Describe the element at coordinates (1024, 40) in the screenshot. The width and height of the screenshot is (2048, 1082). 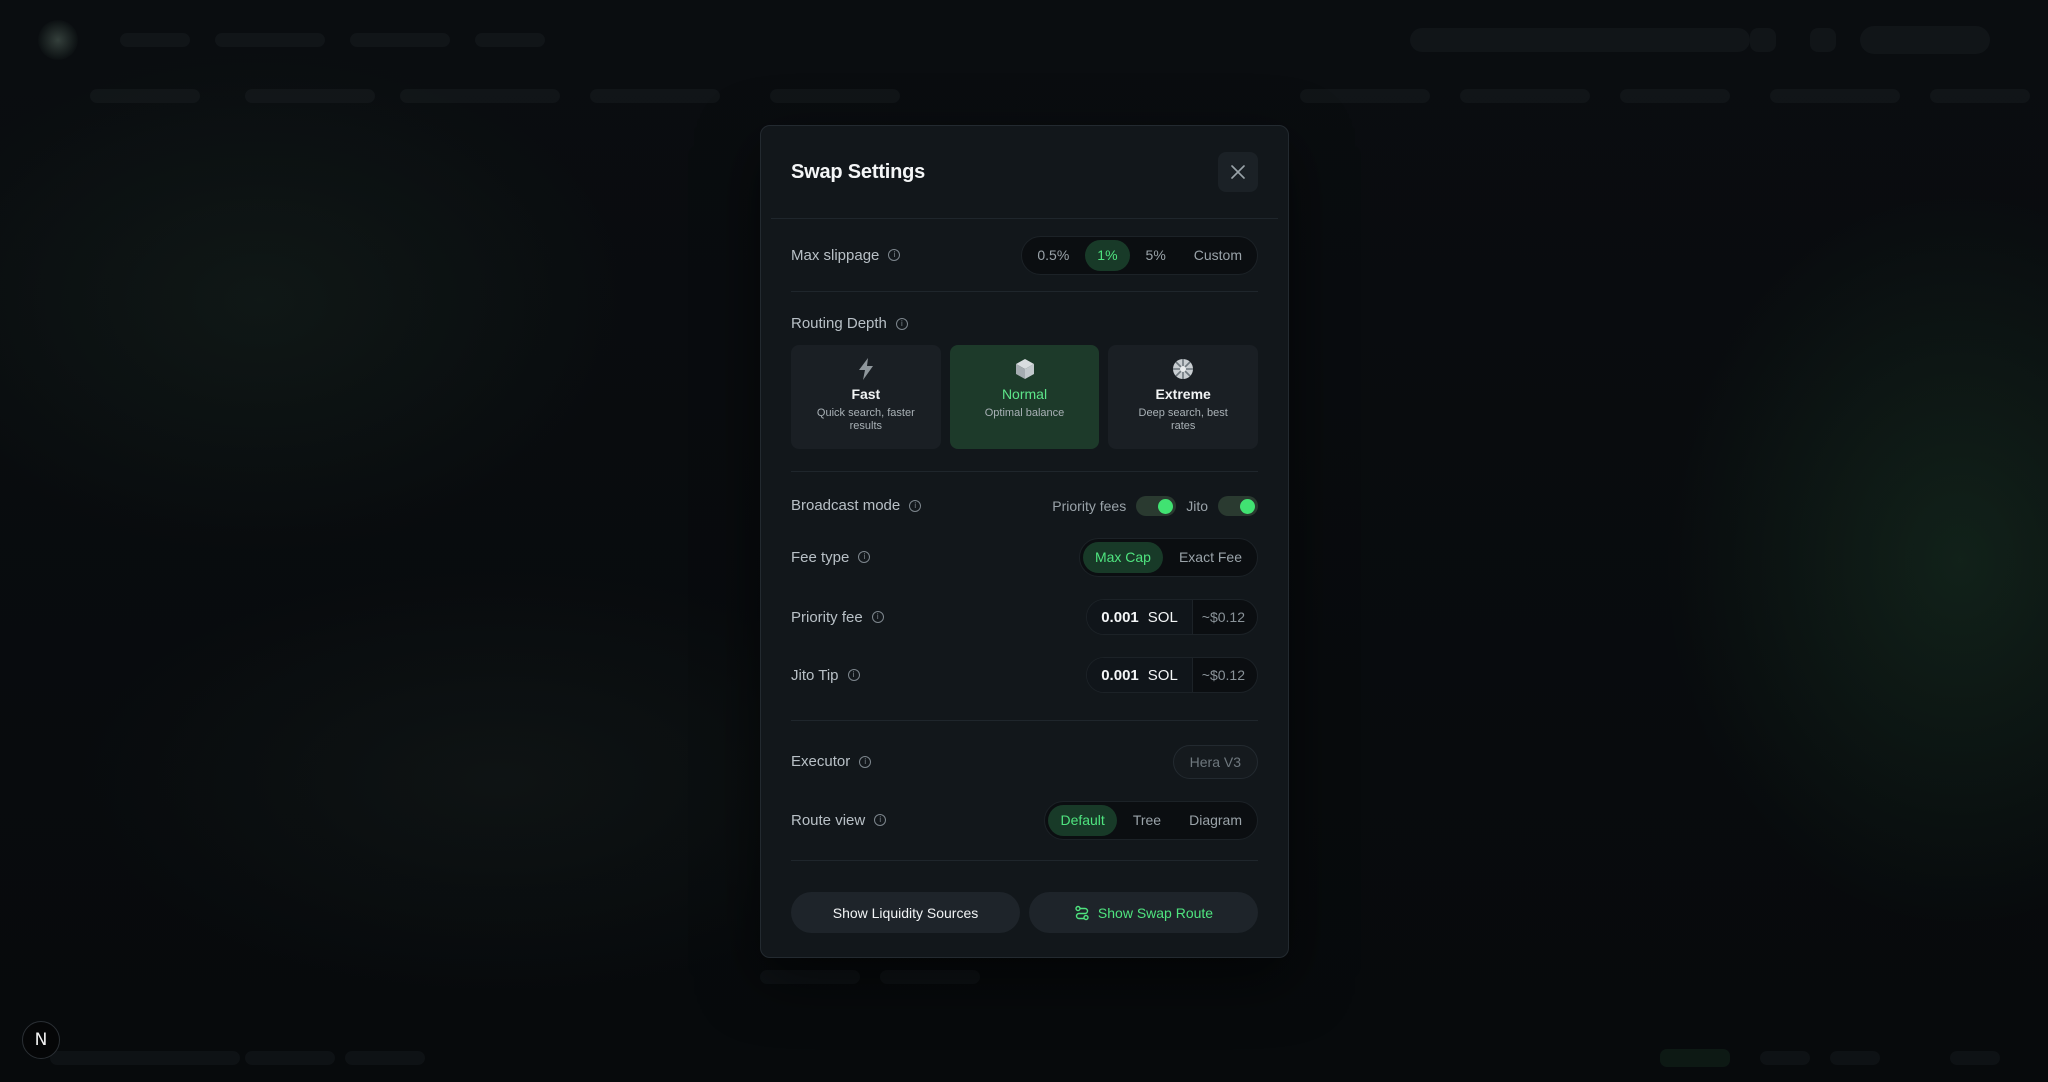
I see `background-top-bar` at that location.